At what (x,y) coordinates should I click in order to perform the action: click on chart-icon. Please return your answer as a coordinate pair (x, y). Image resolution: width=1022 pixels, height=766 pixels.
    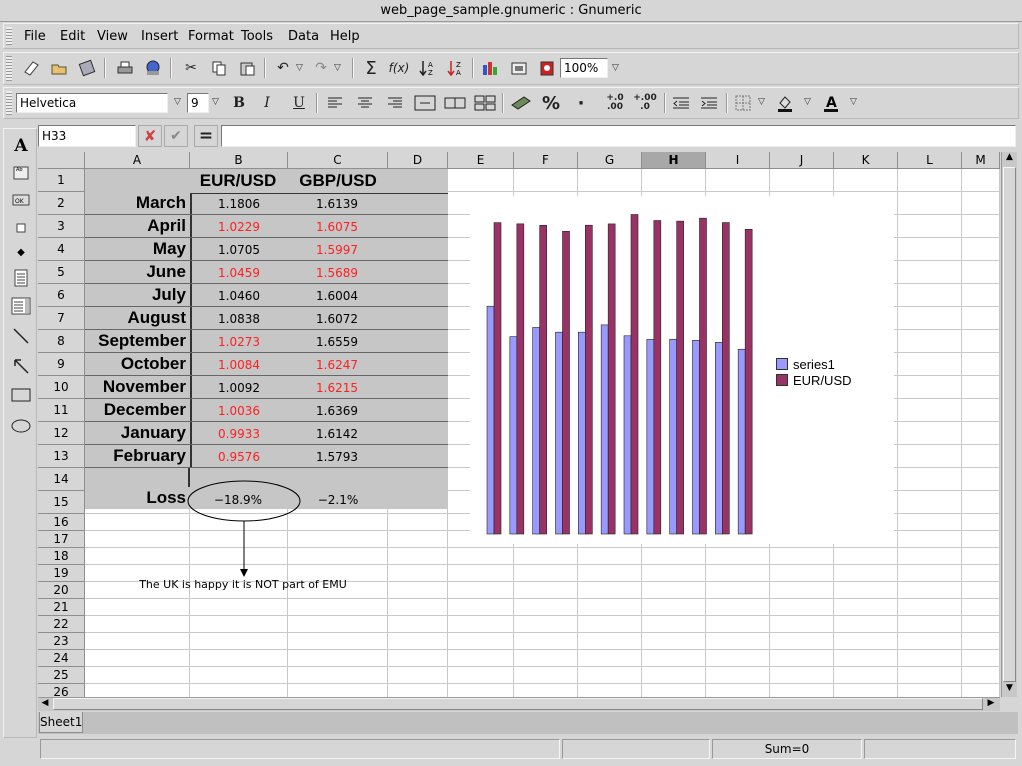
    Looking at the image, I should click on (491, 68).